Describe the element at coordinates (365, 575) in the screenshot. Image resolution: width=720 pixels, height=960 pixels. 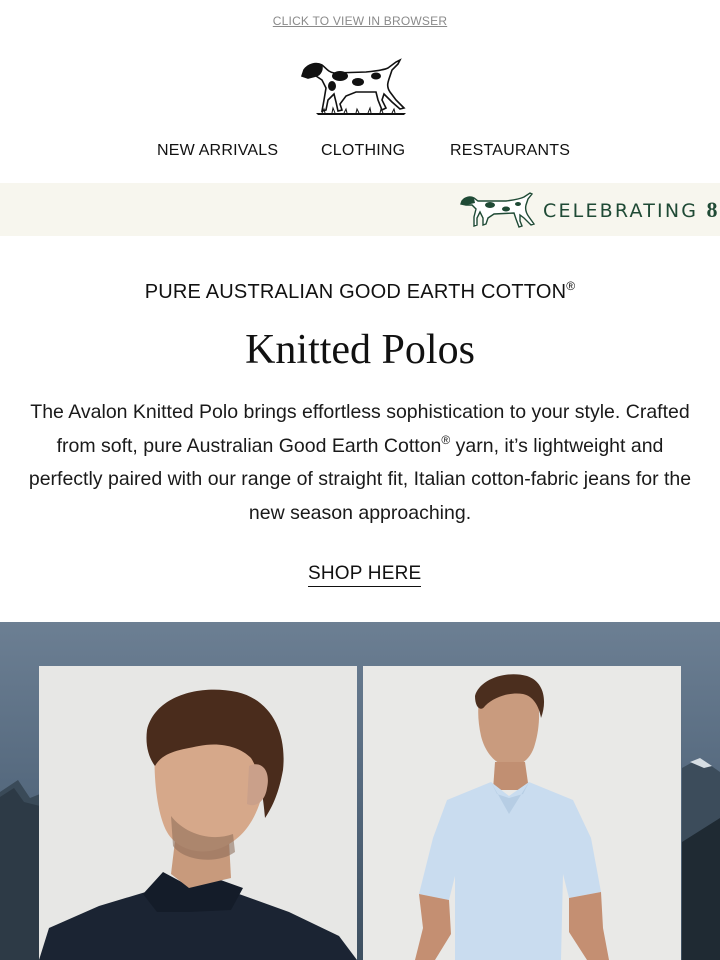
I see `shop-here-link: SHOP HERE` at that location.